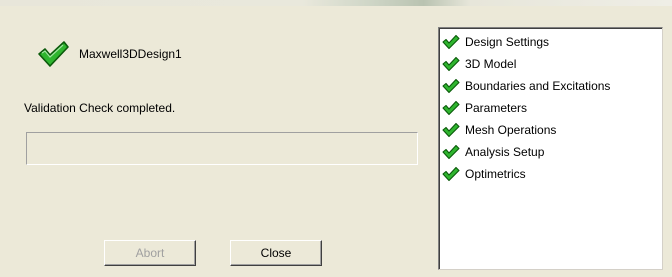 The height and width of the screenshot is (277, 672). What do you see at coordinates (130, 54) in the screenshot?
I see `design-name: Maxwell3DDesign1` at bounding box center [130, 54].